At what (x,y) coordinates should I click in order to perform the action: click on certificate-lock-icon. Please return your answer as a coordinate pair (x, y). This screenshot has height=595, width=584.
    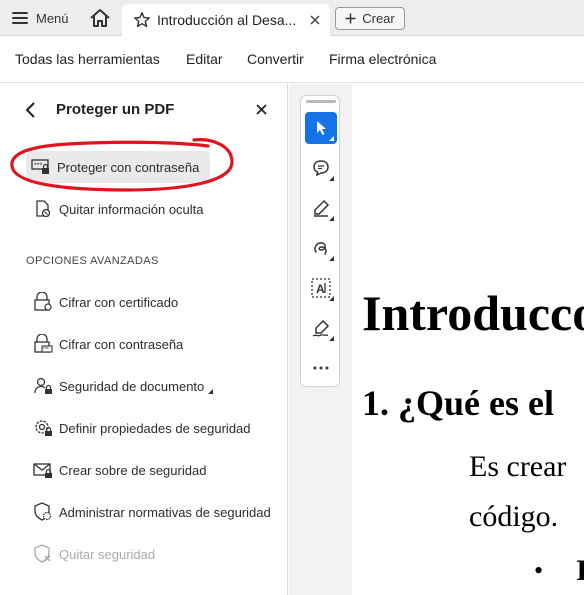
    Looking at the image, I should click on (43, 302).